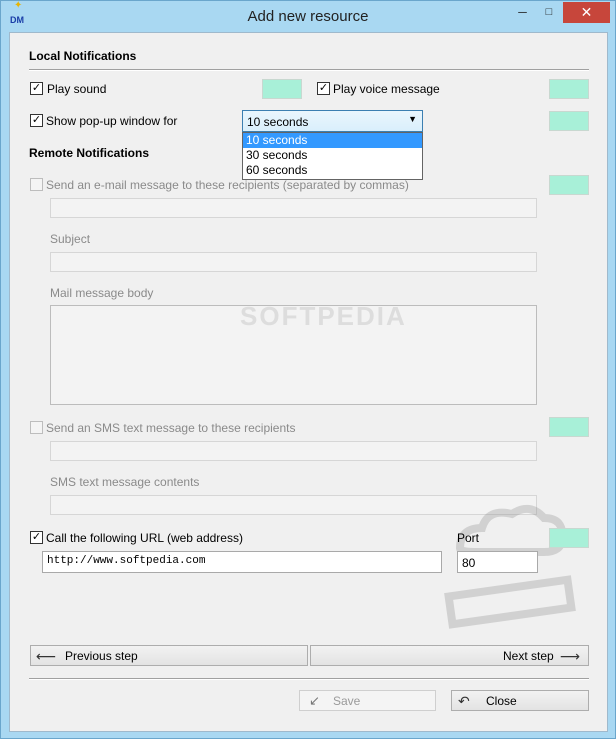 The width and height of the screenshot is (616, 739). I want to click on play-sound-file-picker, so click(282, 89).